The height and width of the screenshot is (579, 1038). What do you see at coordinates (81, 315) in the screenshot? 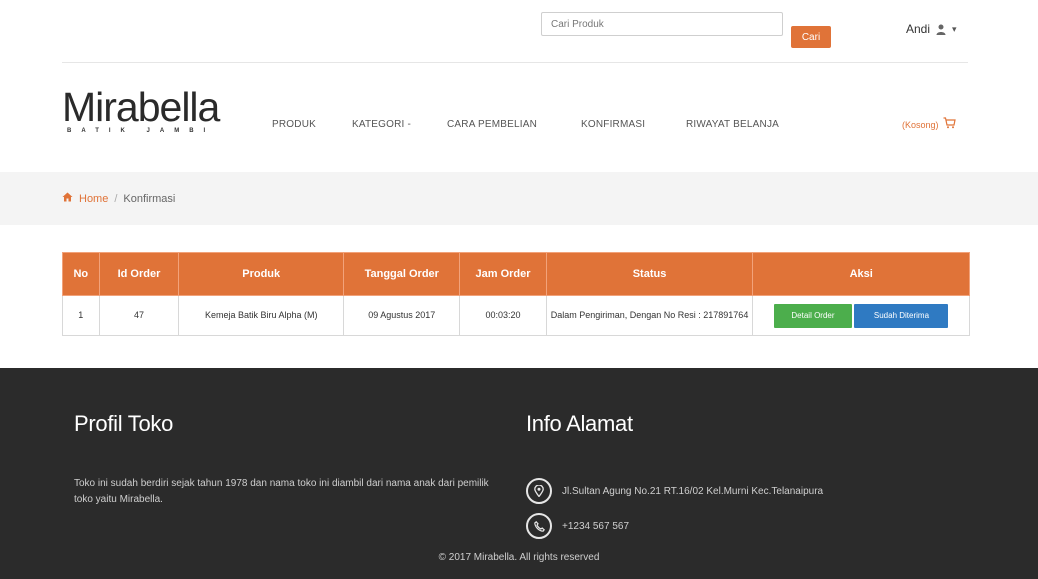
I see `cell-no: 1` at bounding box center [81, 315].